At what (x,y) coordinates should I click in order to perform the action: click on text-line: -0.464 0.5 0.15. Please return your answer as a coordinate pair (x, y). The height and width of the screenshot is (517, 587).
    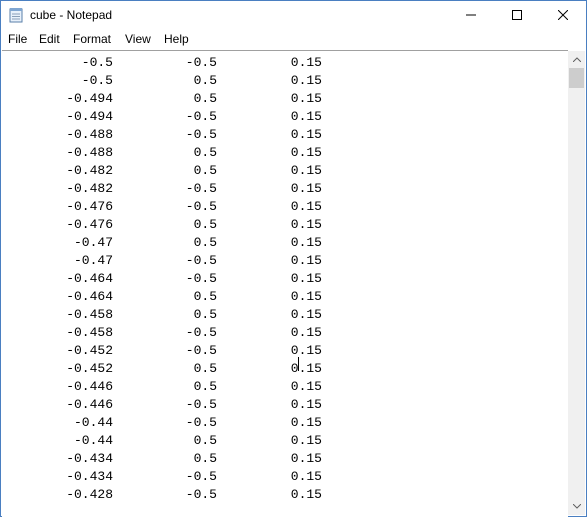
    Looking at the image, I should click on (282, 297).